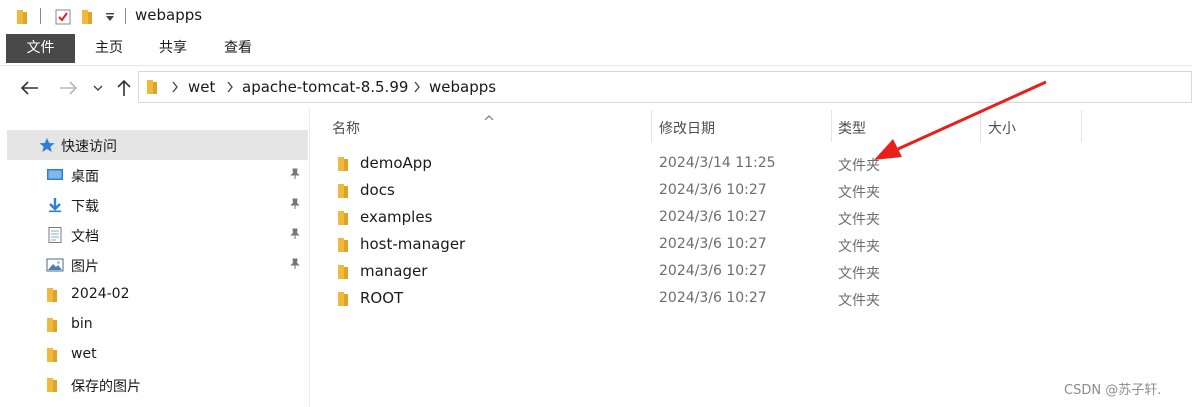 The height and width of the screenshot is (407, 1192). I want to click on sidebar-item-label: 快速访问, so click(89, 147).